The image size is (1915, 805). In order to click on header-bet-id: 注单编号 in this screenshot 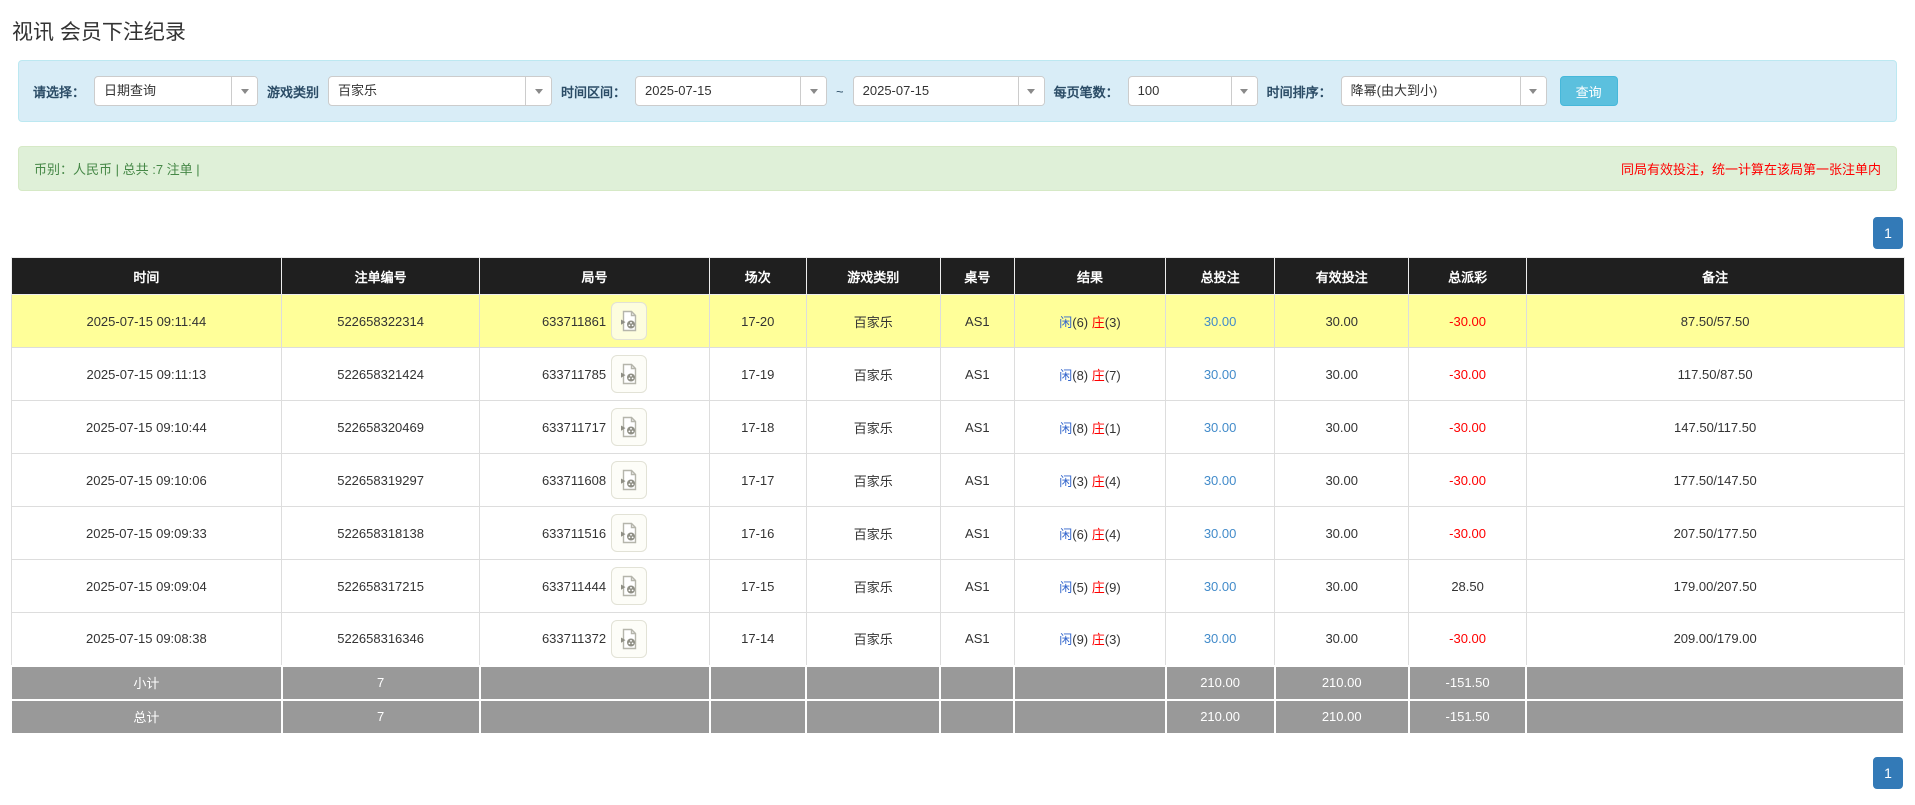, I will do `click(381, 276)`.